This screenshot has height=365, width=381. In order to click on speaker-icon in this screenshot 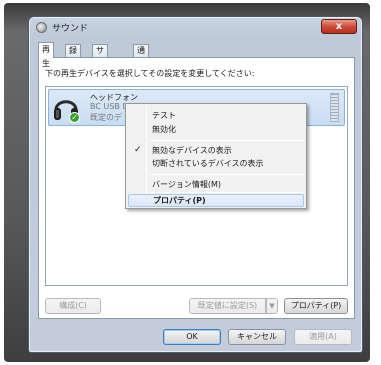, I will do `click(41, 27)`.